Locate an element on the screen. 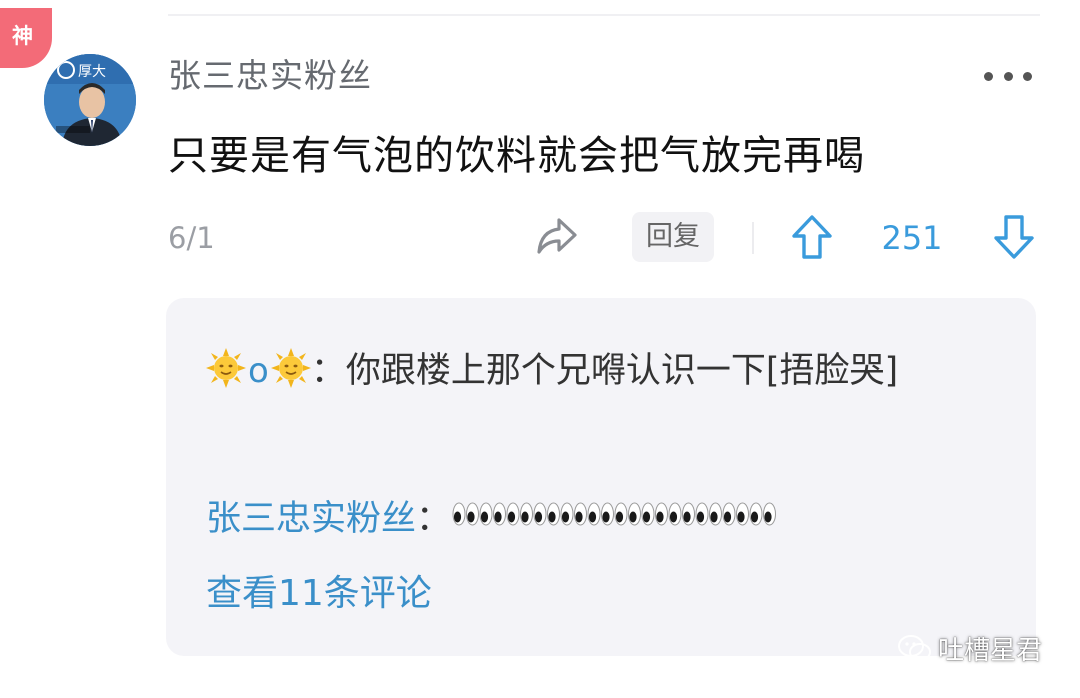 The height and width of the screenshot is (698, 1080). svg-text: 厚大 is located at coordinates (92, 72).